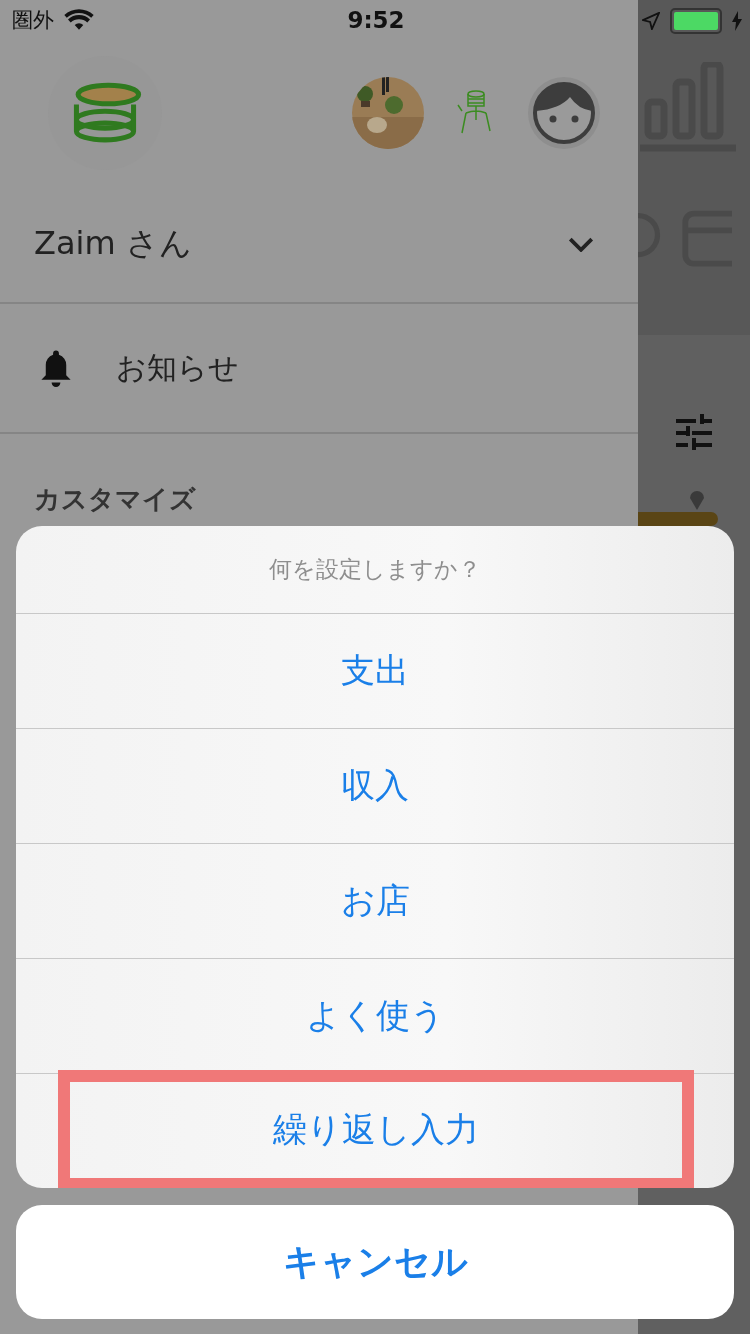  Describe the element at coordinates (375, 570) in the screenshot. I see `sheet-title: 何を設定しますか？` at that location.